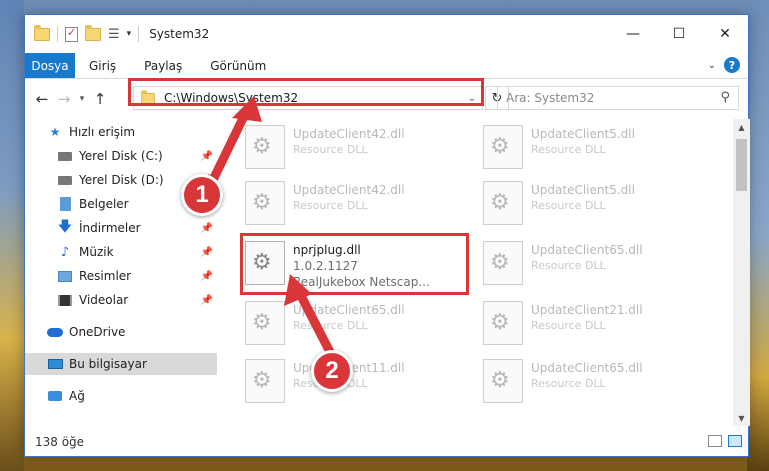  I want to click on sidebar-item-label: Videolar, so click(104, 300).